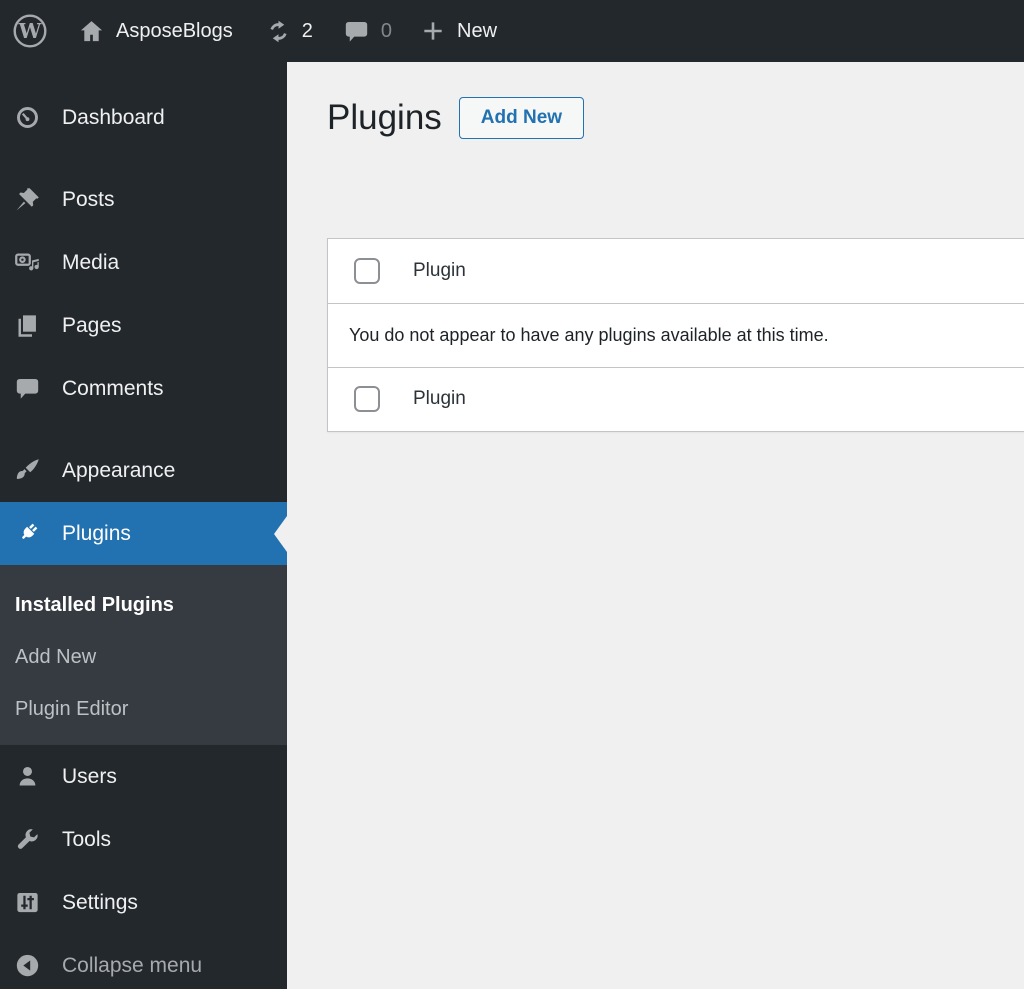  What do you see at coordinates (143, 709) in the screenshot?
I see `submenu-item-plugin-editor: Plugin Editor` at bounding box center [143, 709].